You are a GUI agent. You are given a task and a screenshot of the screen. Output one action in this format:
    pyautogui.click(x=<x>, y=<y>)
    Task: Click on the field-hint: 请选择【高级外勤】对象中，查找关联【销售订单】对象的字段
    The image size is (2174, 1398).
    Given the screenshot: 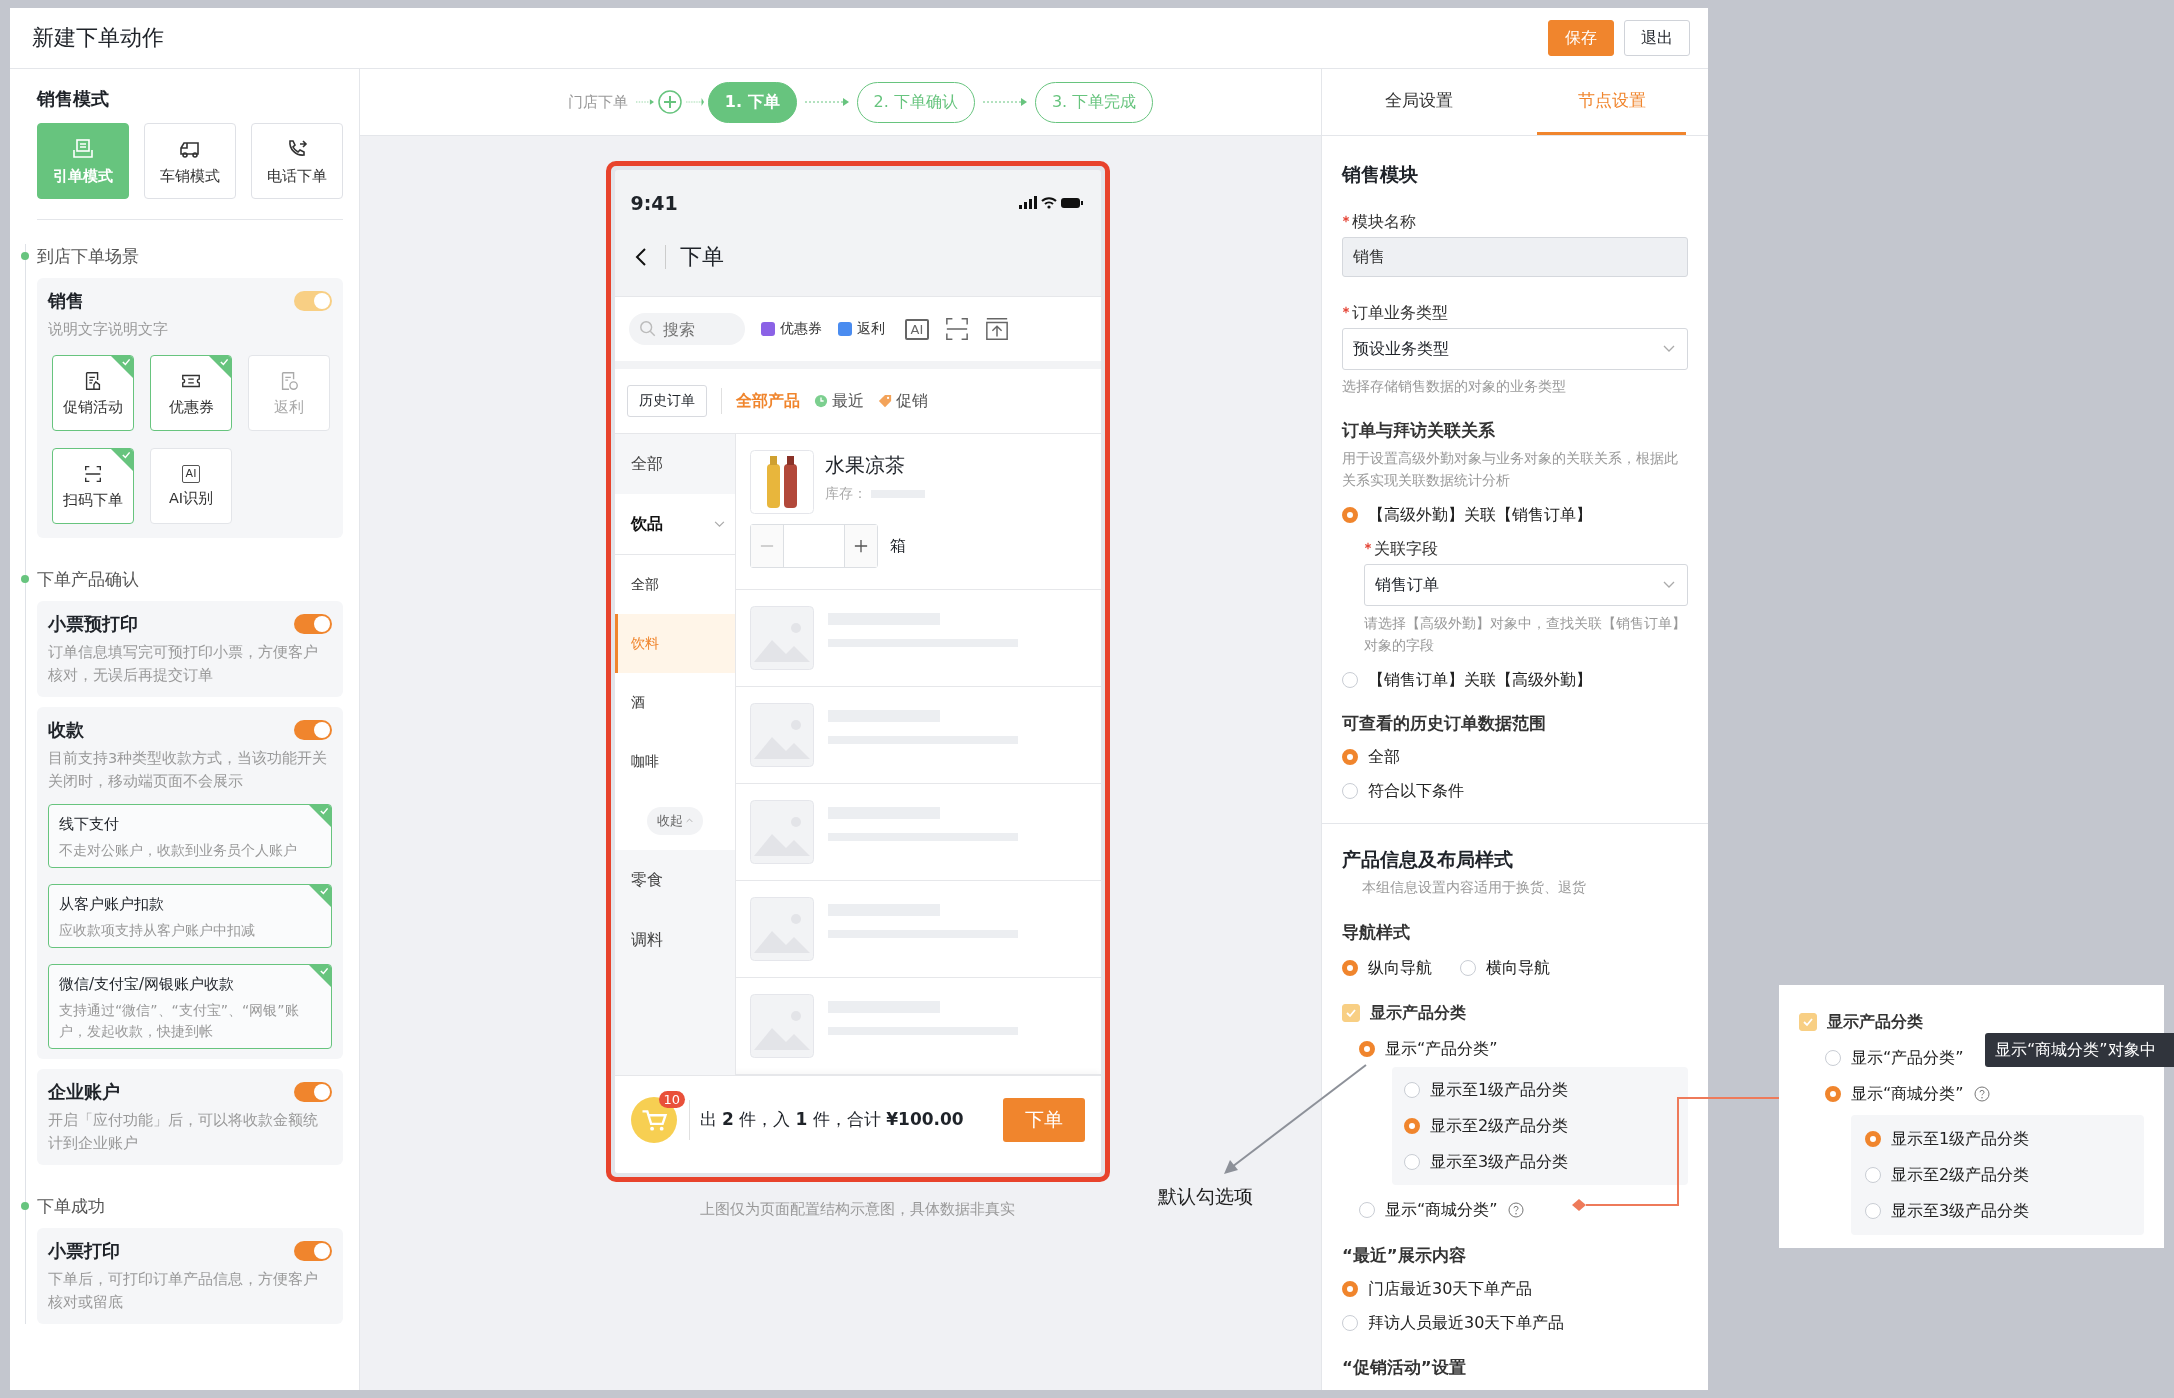 What is the action you would take?
    pyautogui.click(x=1525, y=634)
    